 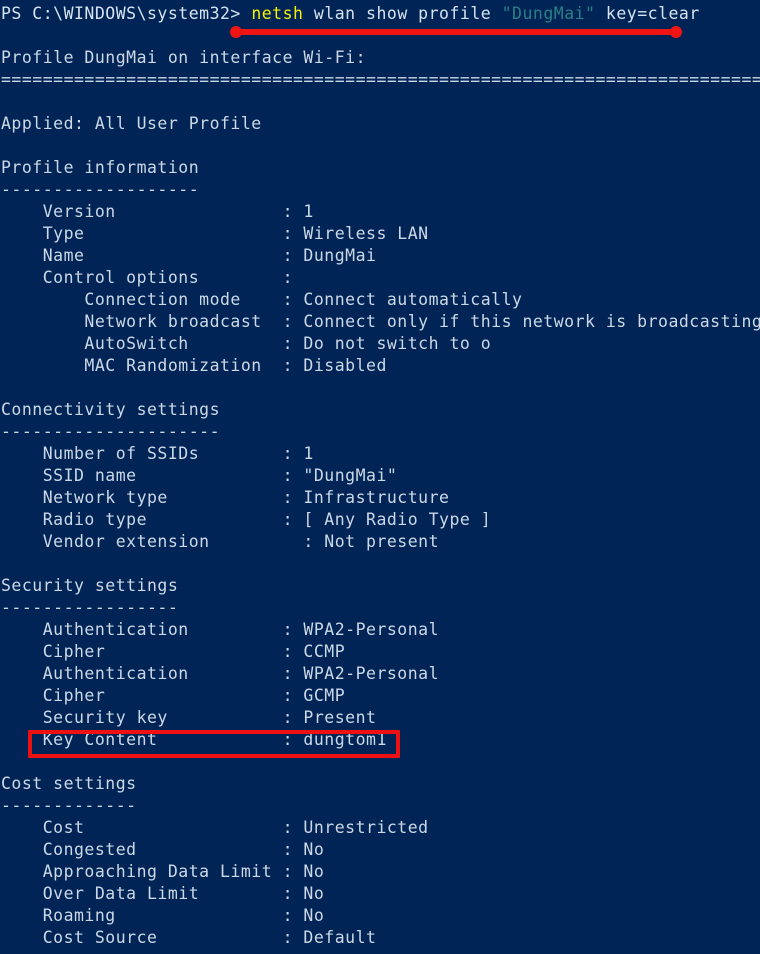 What do you see at coordinates (111, 431) in the screenshot?
I see `section-underline: ---------------------` at bounding box center [111, 431].